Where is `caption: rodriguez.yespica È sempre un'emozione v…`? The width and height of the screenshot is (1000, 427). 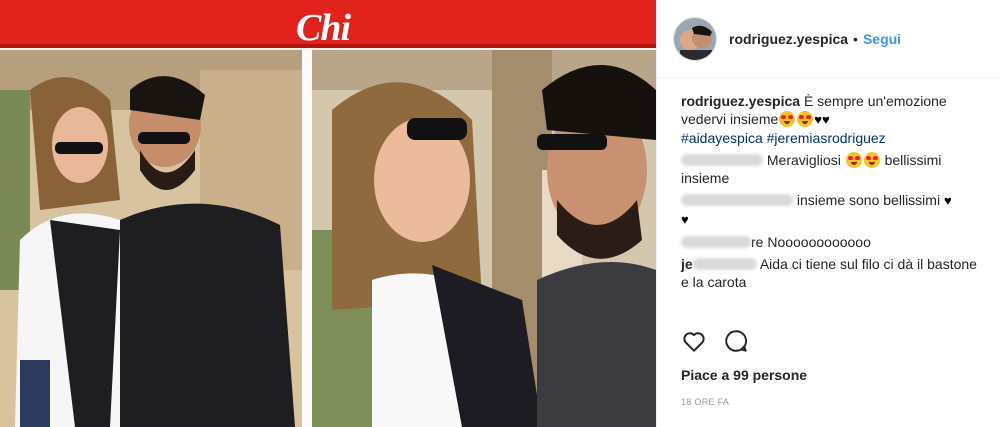
caption: rodriguez.yespica È sempre un'emozione v… is located at coordinates (832, 119).